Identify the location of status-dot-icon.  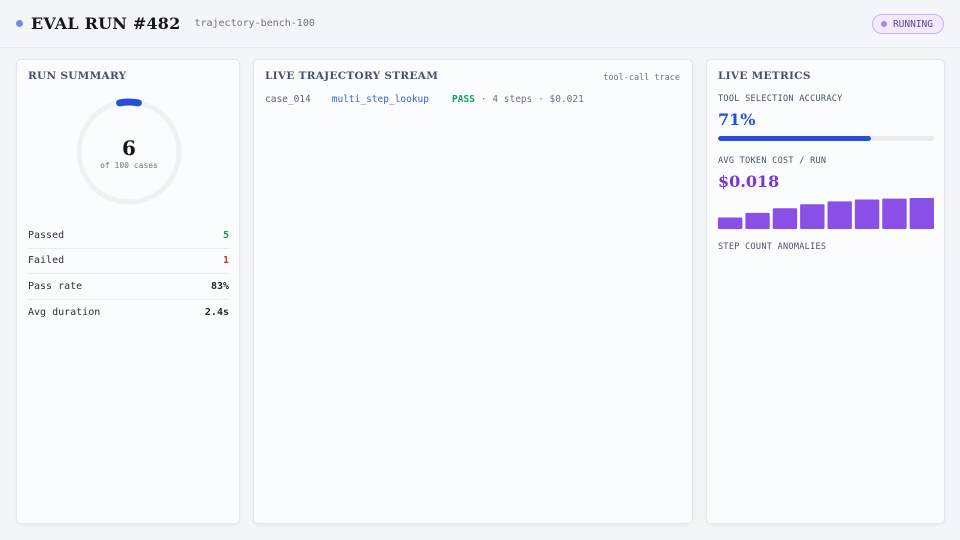
(883, 24).